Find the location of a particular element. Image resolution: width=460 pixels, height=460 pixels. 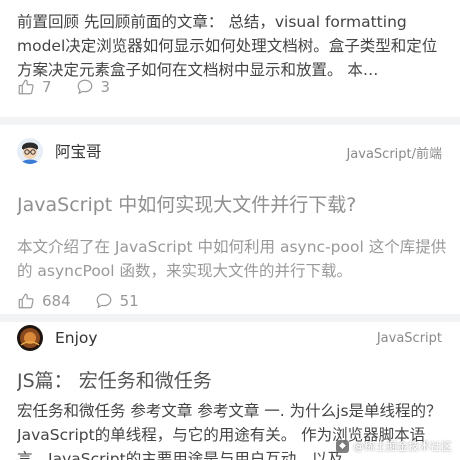

watermark-logo-icon: ◆ is located at coordinates (342, 446).